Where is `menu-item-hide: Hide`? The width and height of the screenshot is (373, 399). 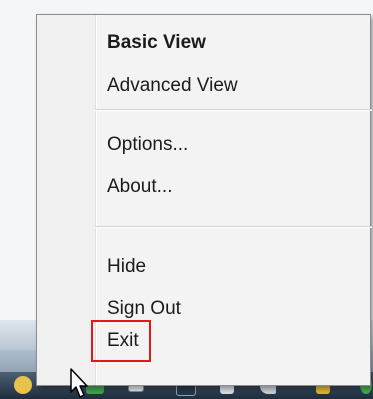 menu-item-hide: Hide is located at coordinates (126, 267).